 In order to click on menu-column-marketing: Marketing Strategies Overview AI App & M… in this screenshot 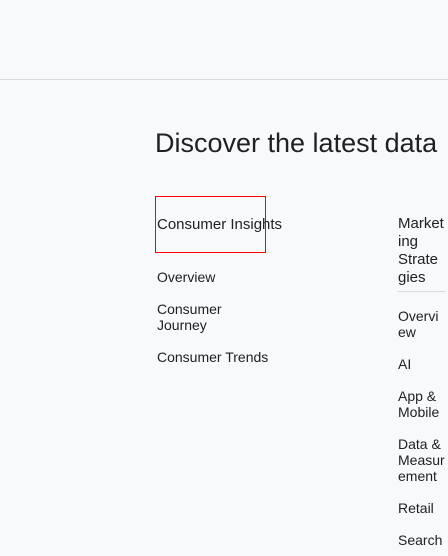, I will do `click(422, 376)`.